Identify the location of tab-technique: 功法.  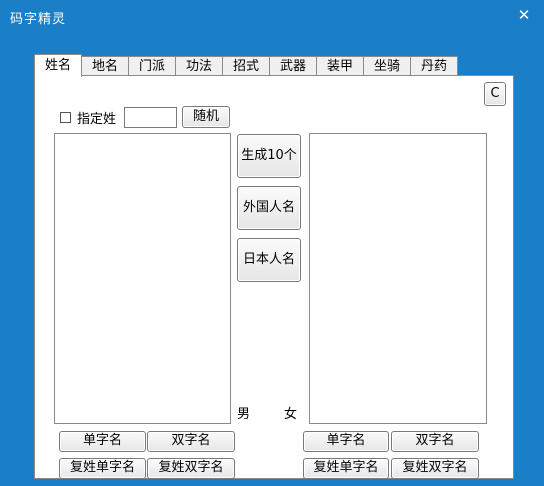
(199, 66).